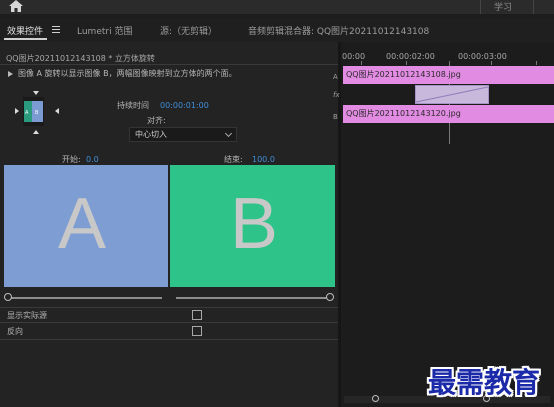 This screenshot has height=407, width=554. What do you see at coordinates (252, 298) in the screenshot?
I see `end-slider-track` at bounding box center [252, 298].